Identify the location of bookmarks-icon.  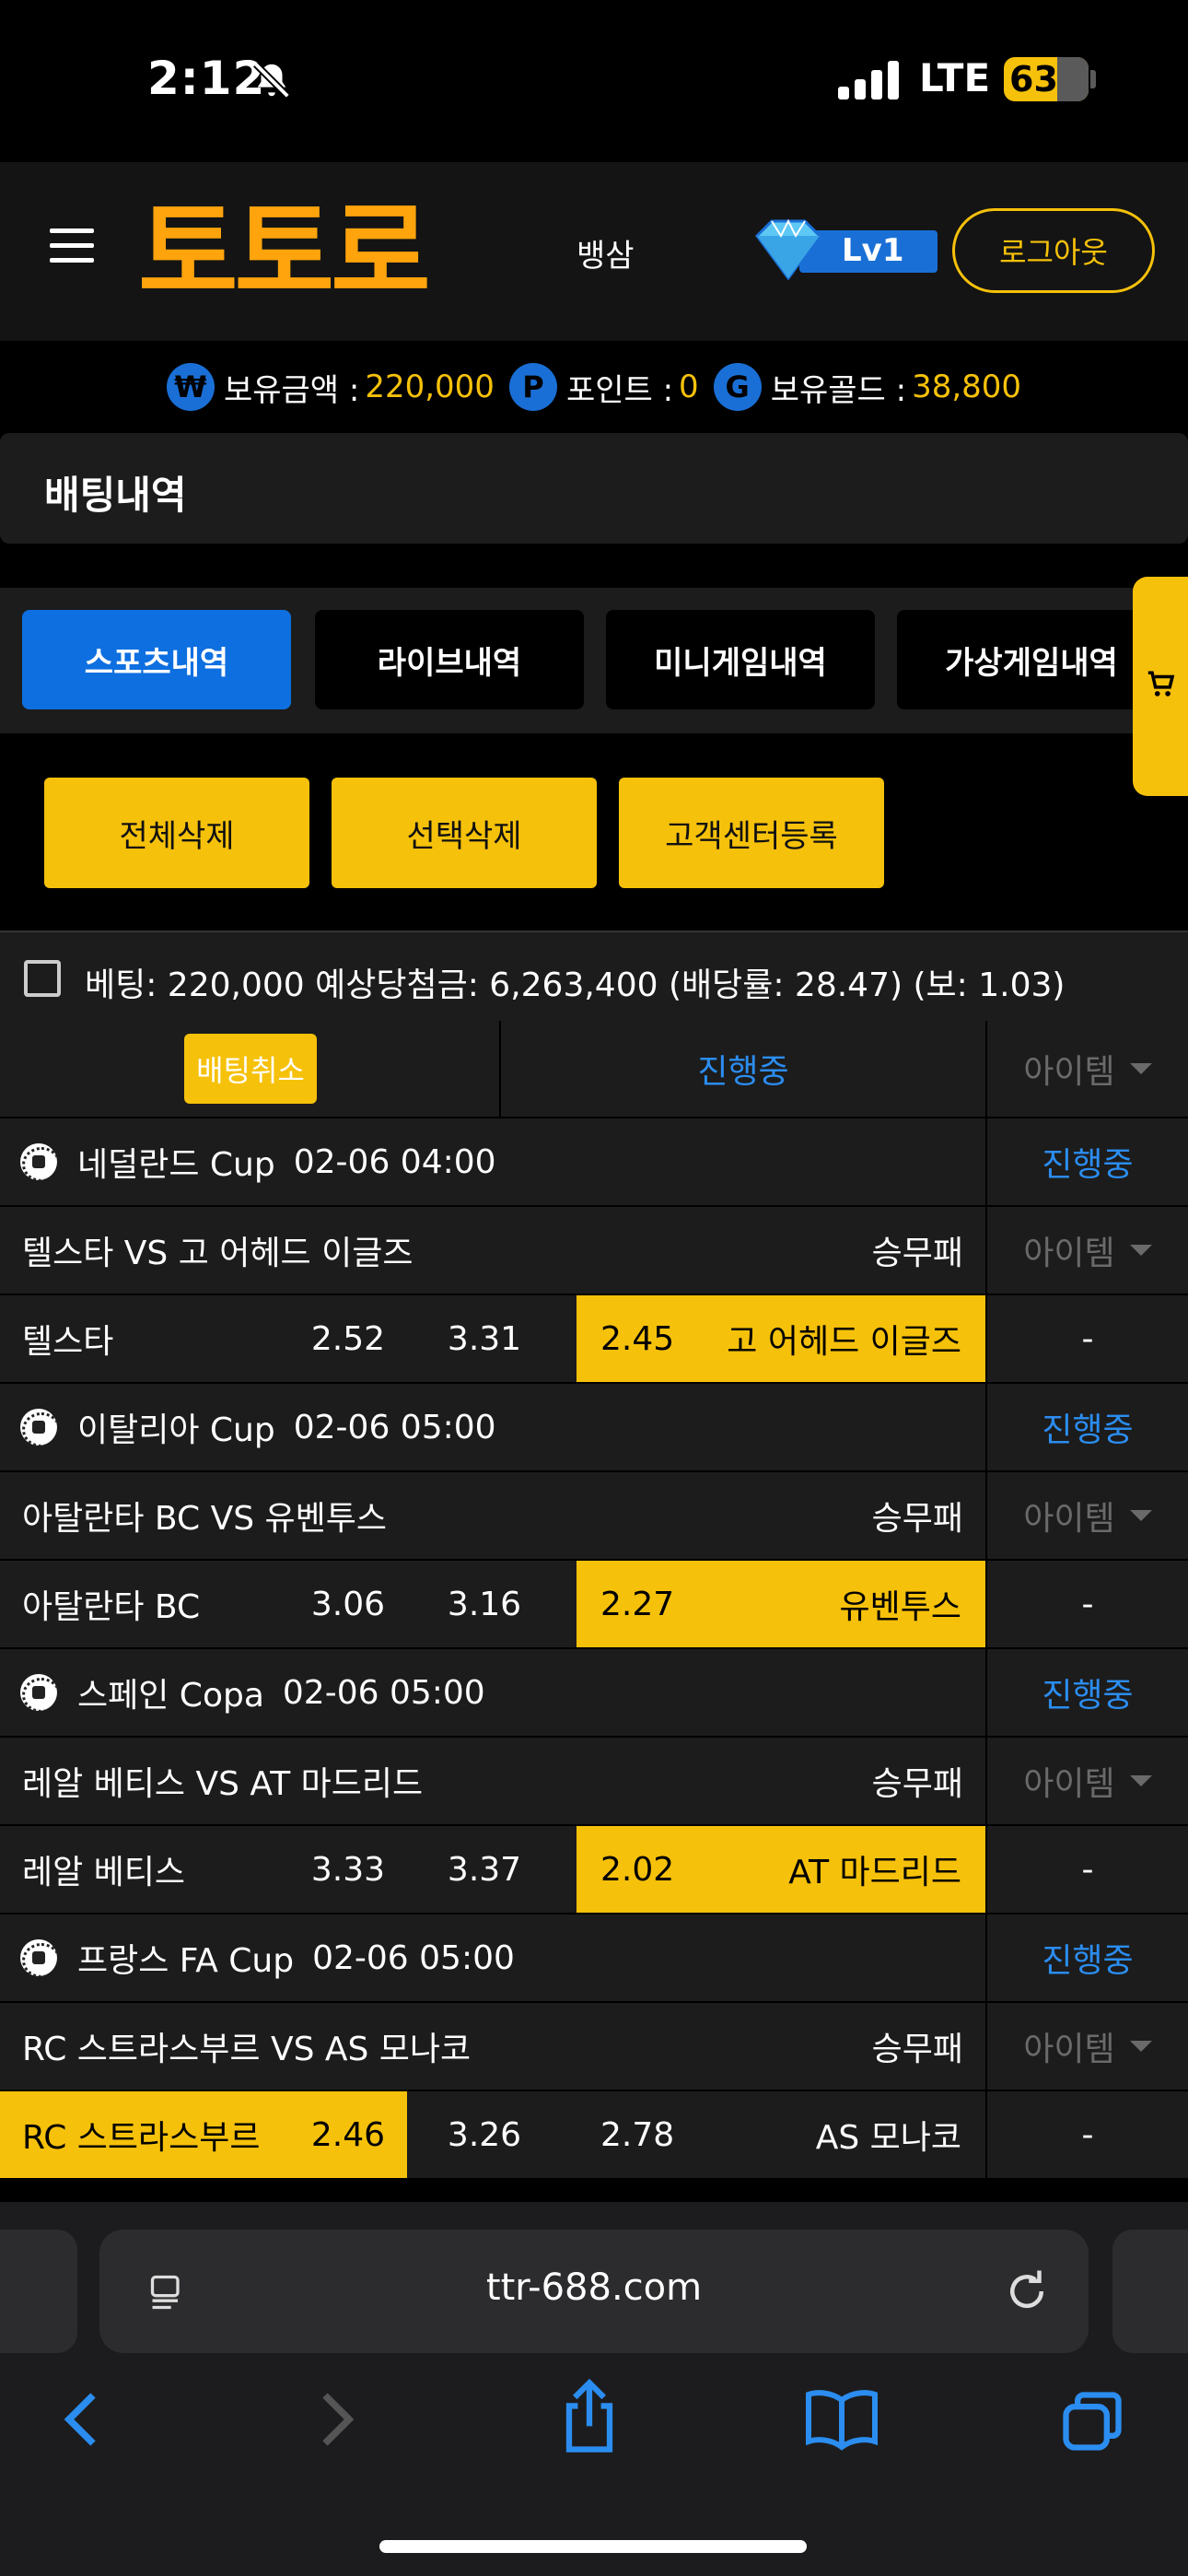
(841, 2419).